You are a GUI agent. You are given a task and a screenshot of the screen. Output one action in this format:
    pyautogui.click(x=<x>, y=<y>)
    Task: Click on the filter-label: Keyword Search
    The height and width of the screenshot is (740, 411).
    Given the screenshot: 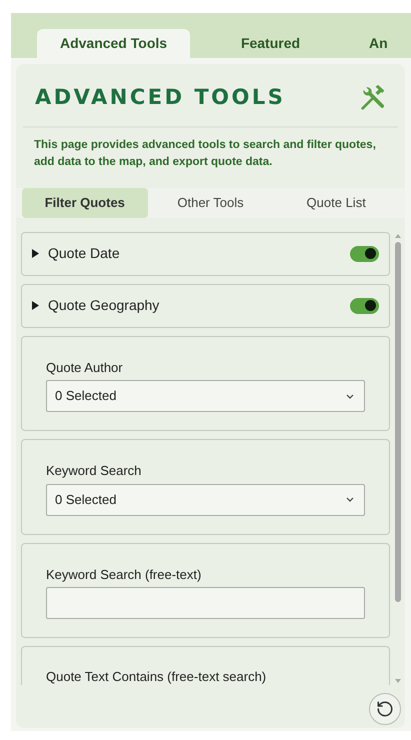 What is the action you would take?
    pyautogui.click(x=94, y=471)
    